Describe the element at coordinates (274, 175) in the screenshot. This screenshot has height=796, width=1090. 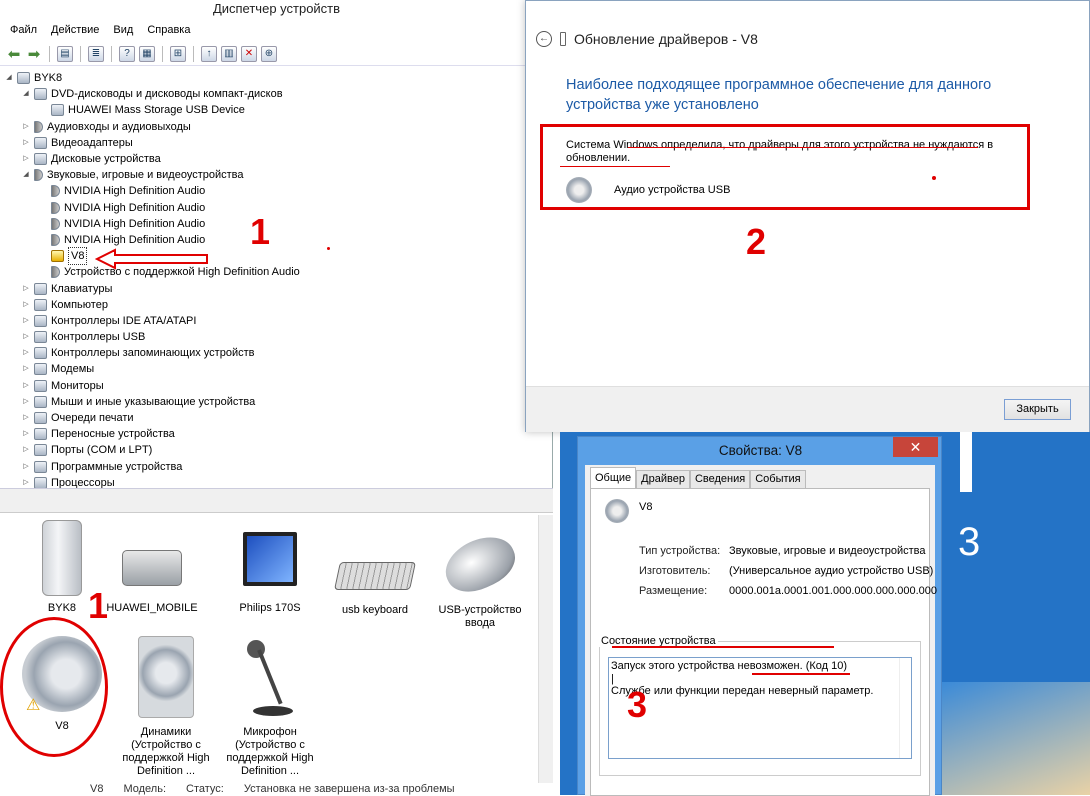
I see `tree-node: ◢ Звуковые, игровые и видеоустройства` at that location.